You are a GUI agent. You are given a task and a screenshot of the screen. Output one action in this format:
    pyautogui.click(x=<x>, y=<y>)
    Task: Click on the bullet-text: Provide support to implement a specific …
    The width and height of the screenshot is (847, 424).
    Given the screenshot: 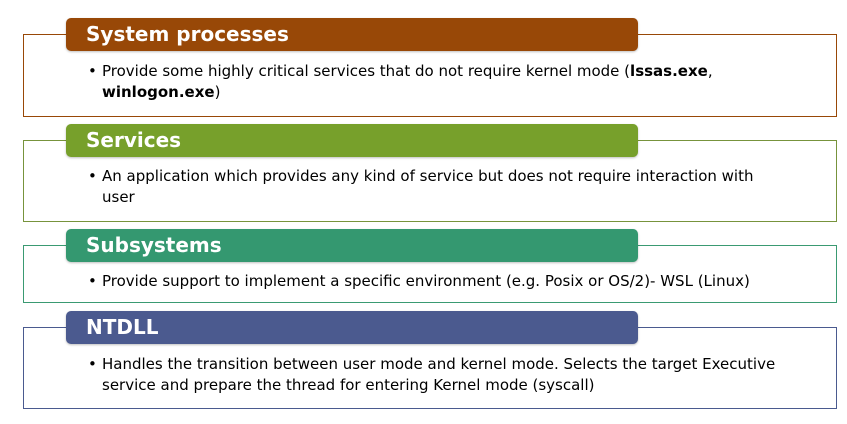 What is the action you would take?
    pyautogui.click(x=426, y=281)
    